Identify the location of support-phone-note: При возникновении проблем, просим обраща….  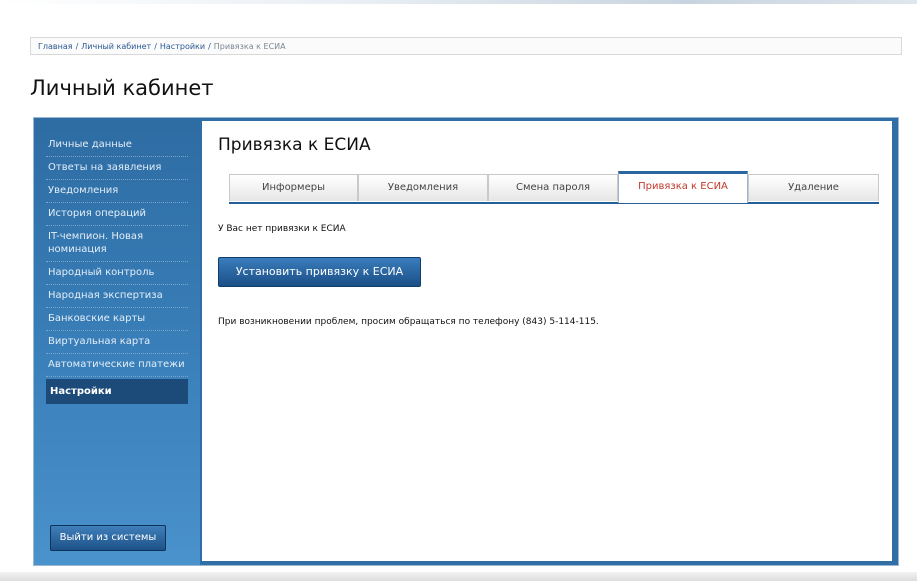
(408, 322).